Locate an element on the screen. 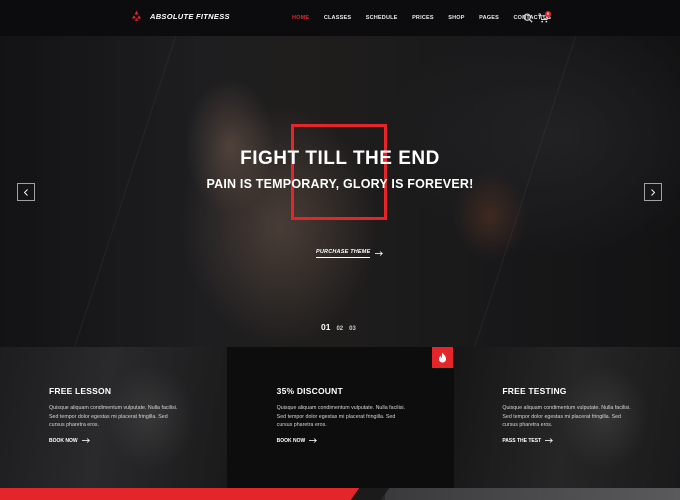  chevron-left-icon is located at coordinates (25, 192).